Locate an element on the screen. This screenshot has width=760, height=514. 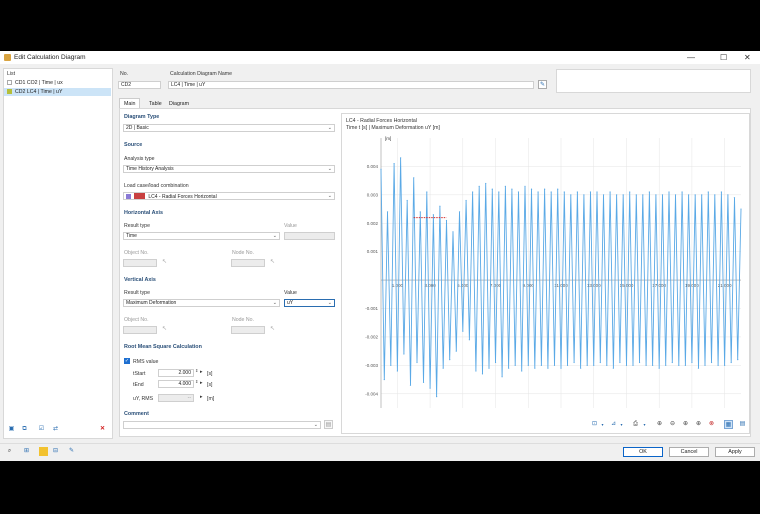
ok-button: OK is located at coordinates (643, 452).